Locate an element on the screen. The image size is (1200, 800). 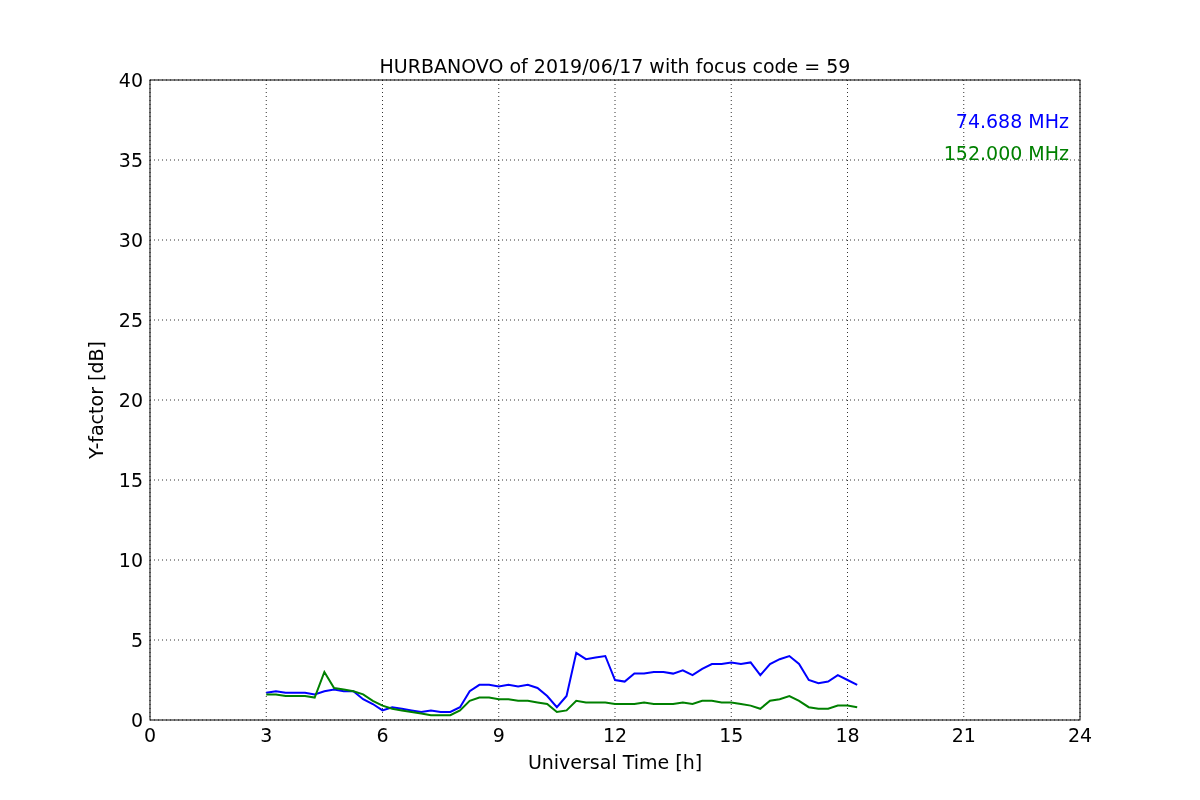
x-tick-label: 0 is located at coordinates (150, 735).